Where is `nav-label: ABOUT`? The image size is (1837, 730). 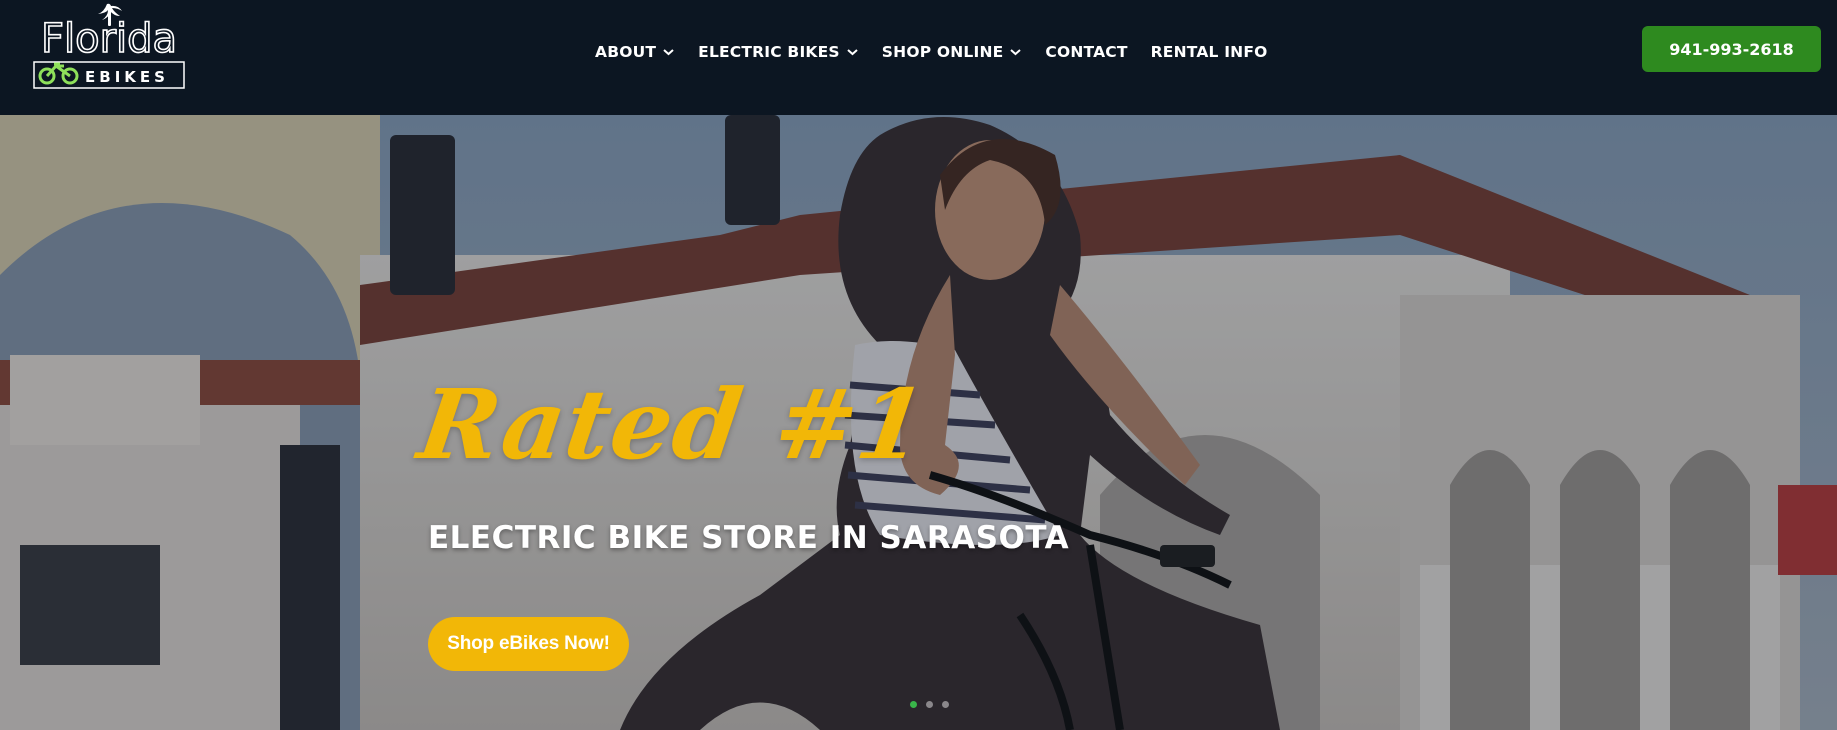
nav-label: ABOUT is located at coordinates (626, 52).